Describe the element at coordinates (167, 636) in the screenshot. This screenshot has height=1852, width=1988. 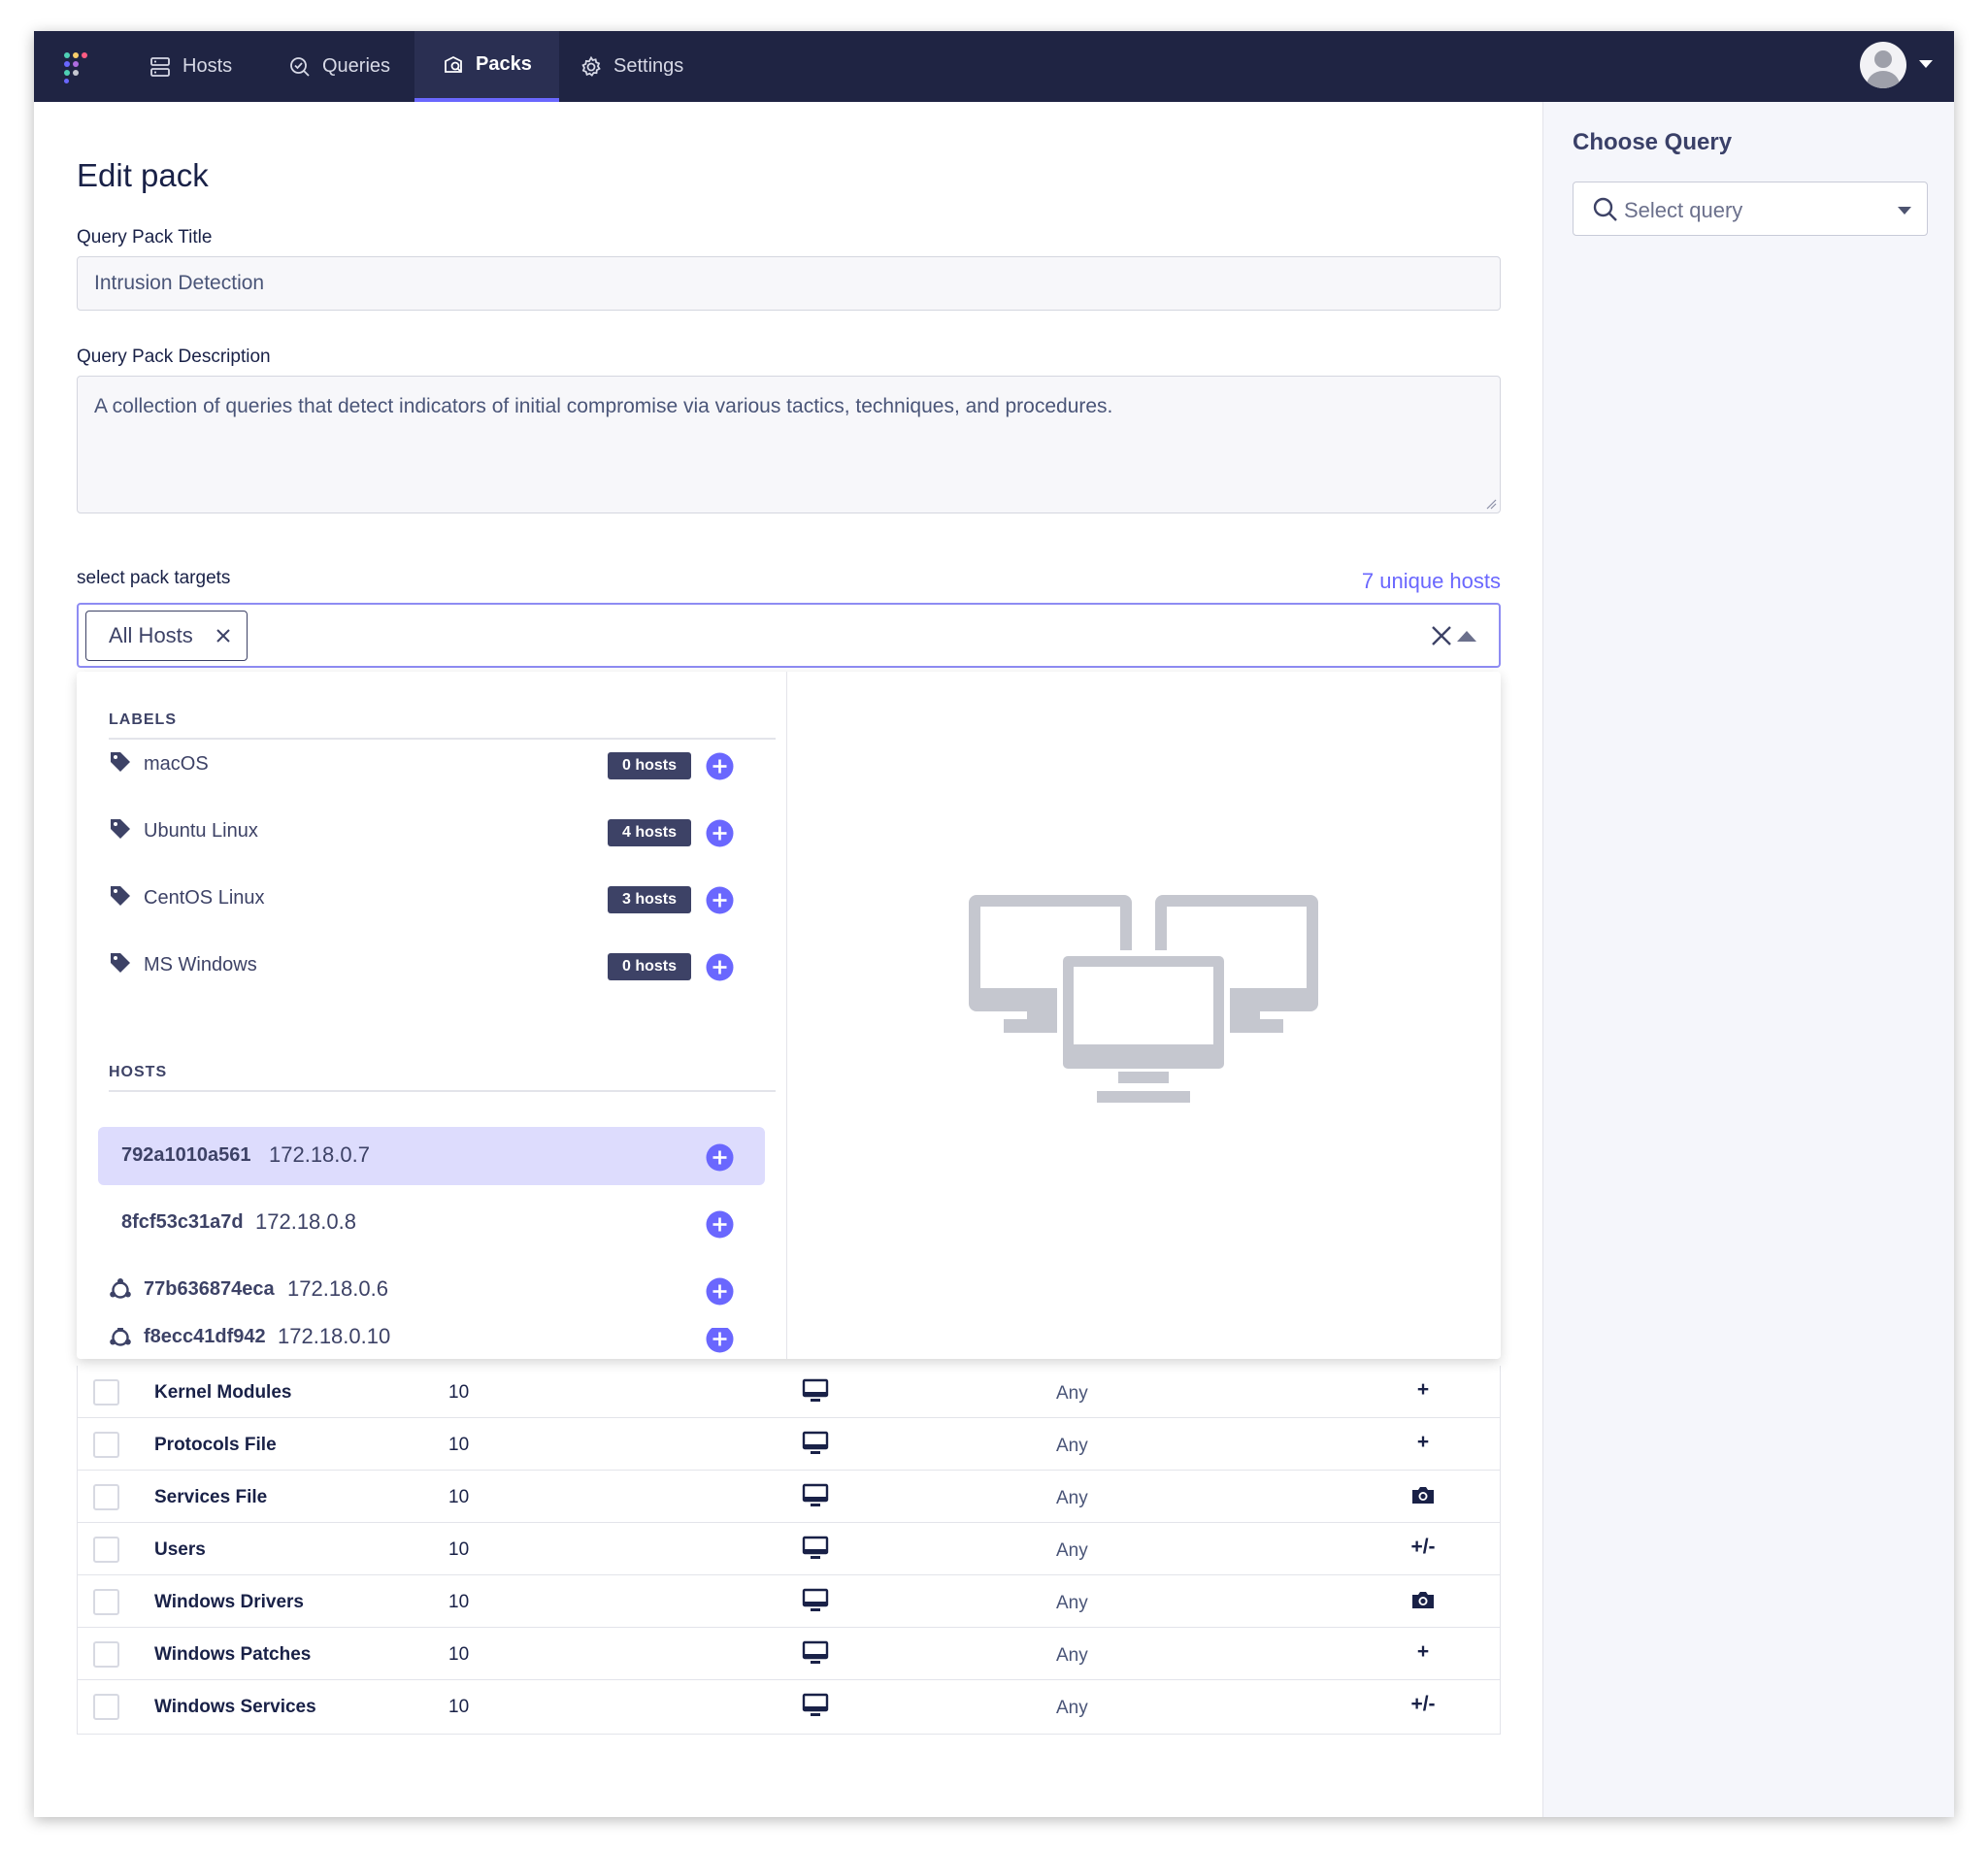
I see `selected-target-chip: All Hosts` at that location.